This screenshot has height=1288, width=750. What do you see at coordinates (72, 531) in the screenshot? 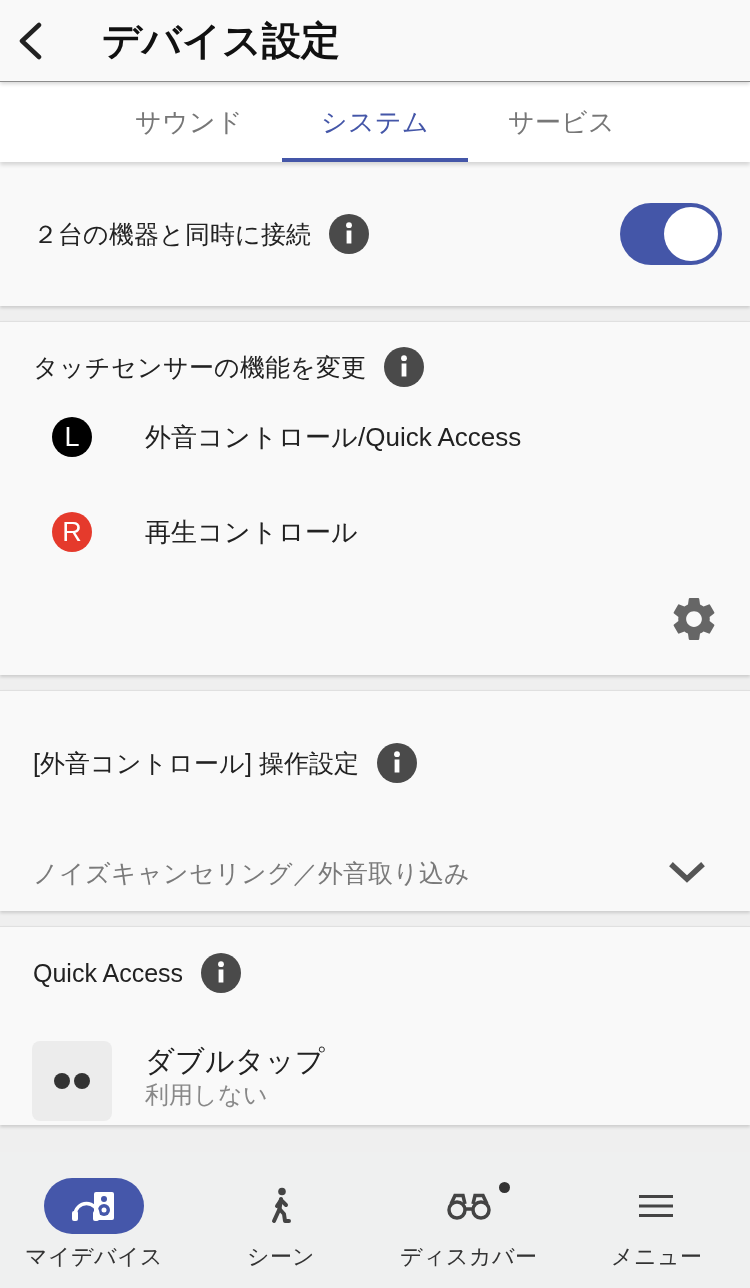
I see `side-badge: R` at bounding box center [72, 531].